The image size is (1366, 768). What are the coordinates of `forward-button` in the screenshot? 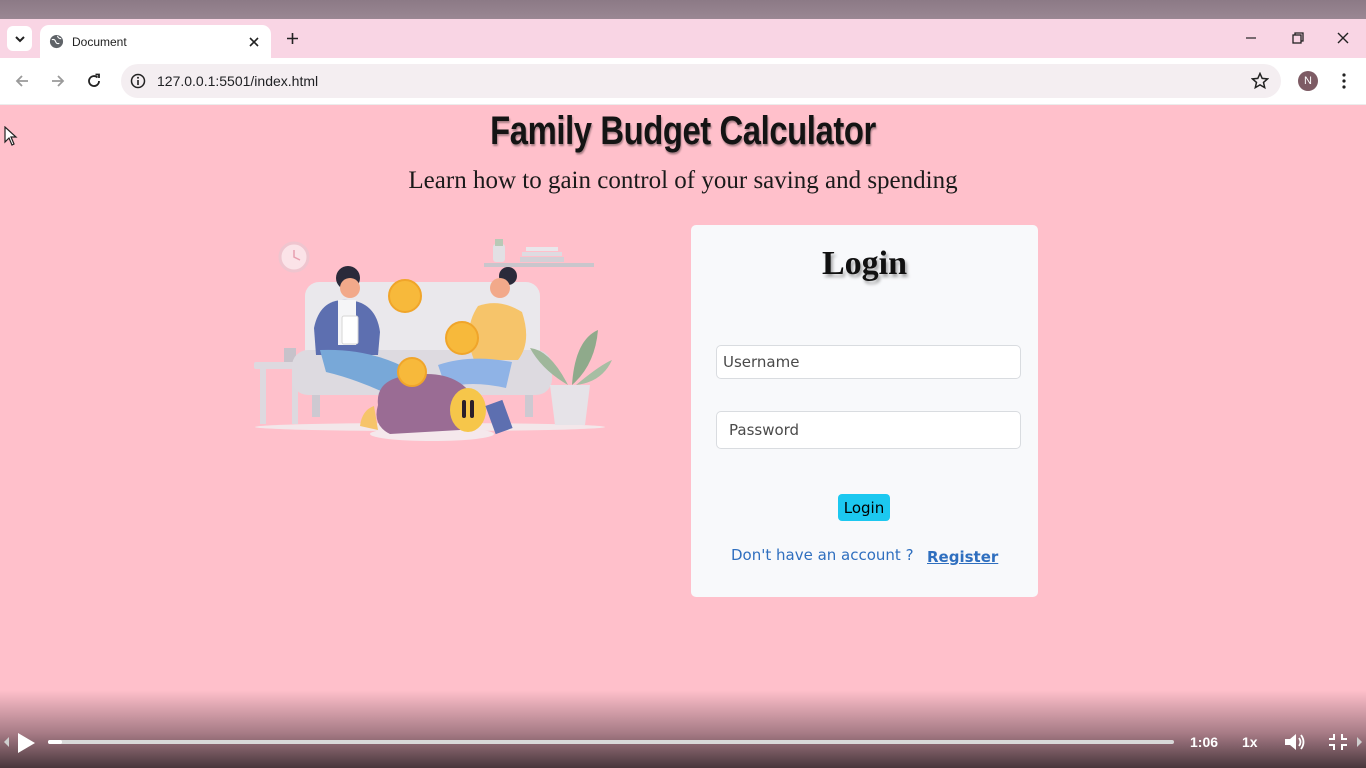 It's located at (58, 81).